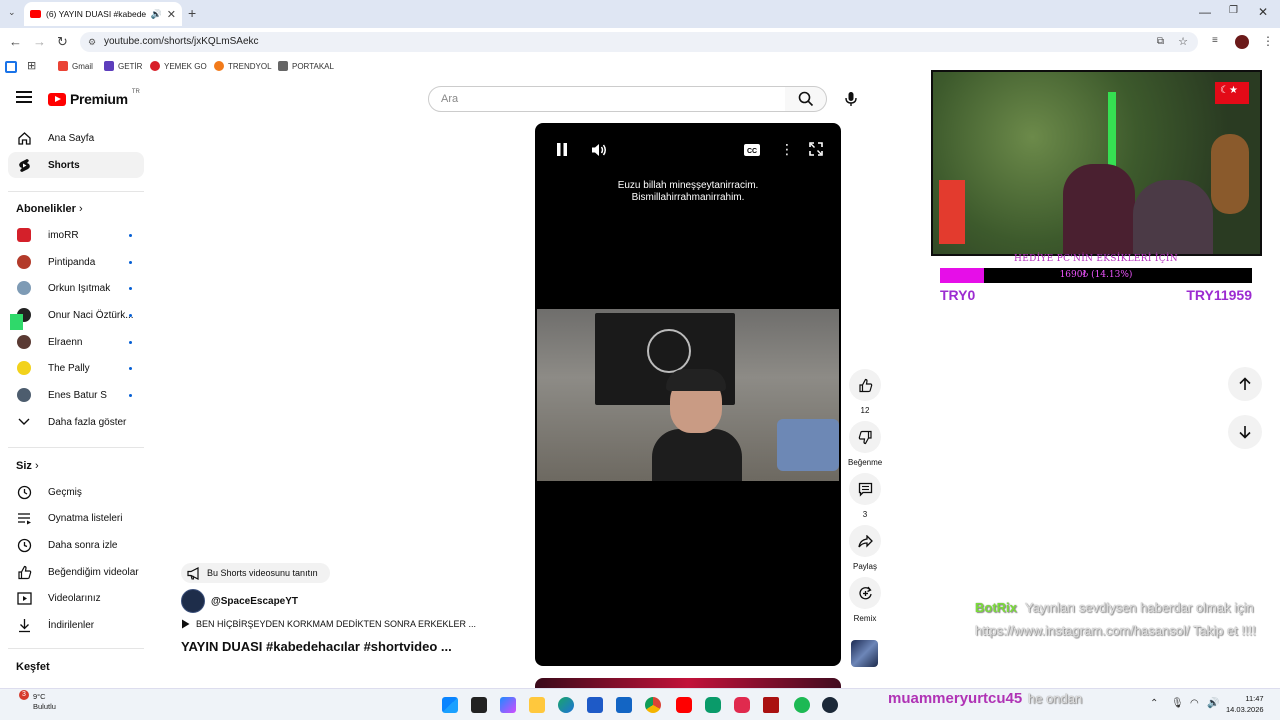  I want to click on more-options-icon: ⋮, so click(787, 149).